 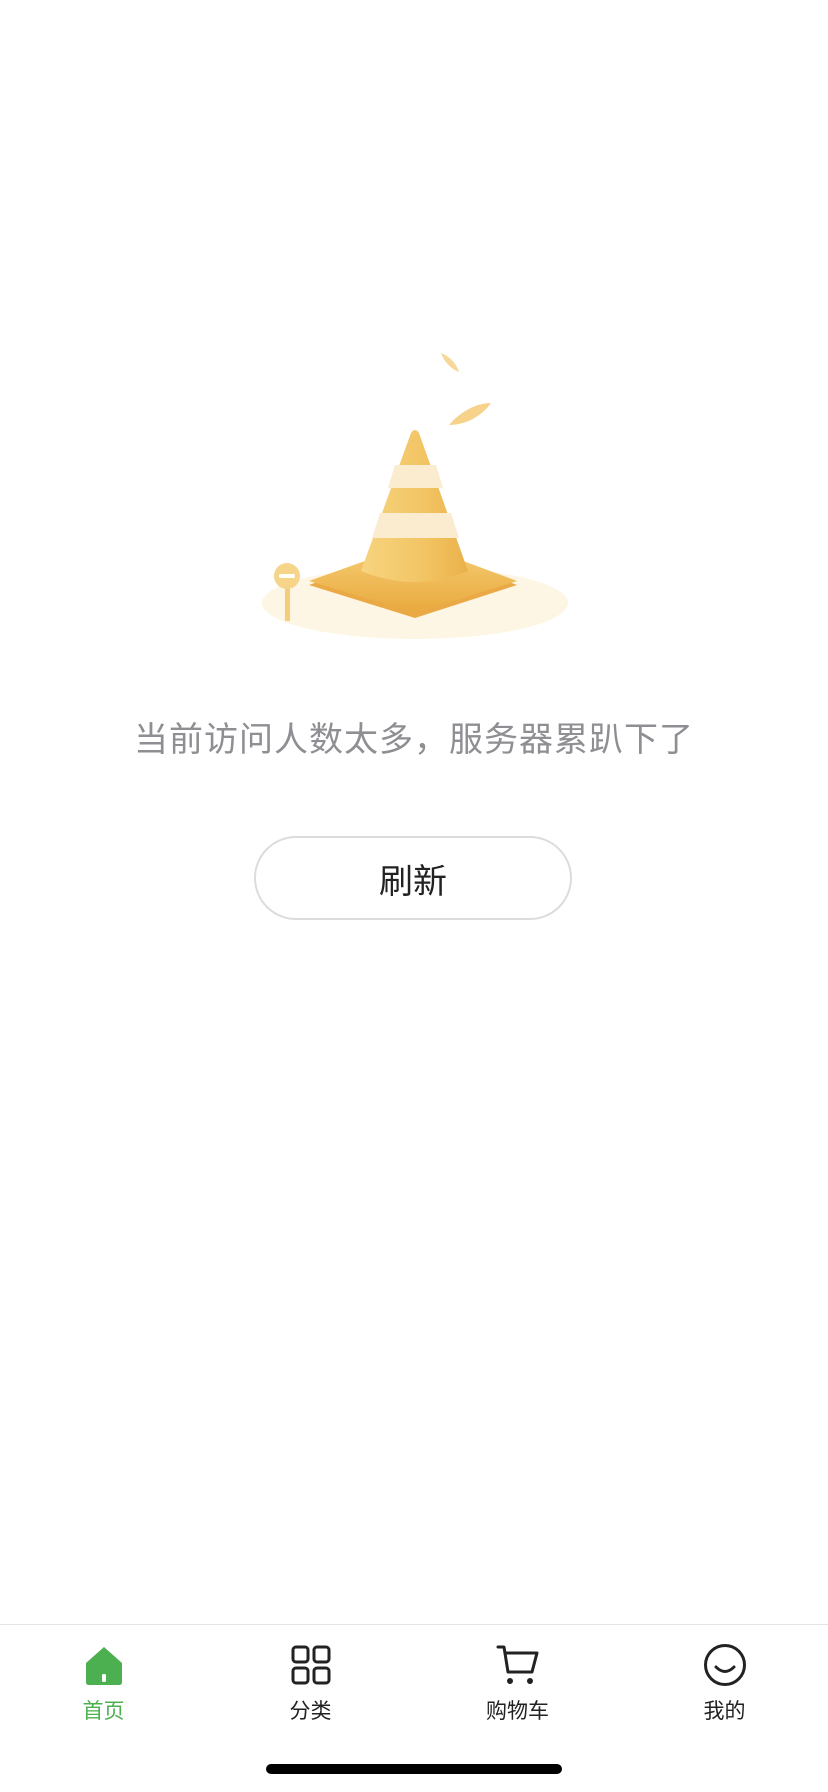 I want to click on cart-icon, so click(x=517, y=1664).